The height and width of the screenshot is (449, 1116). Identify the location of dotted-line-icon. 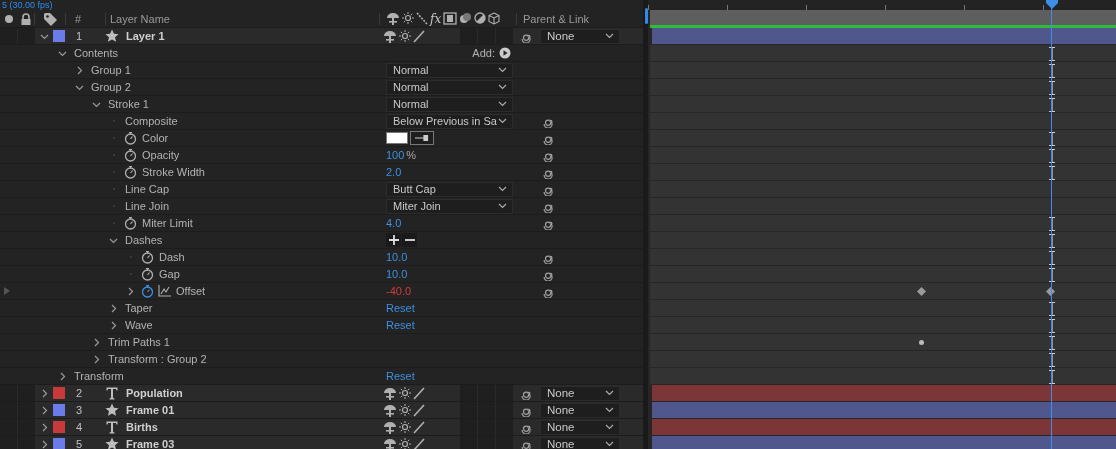
(422, 18).